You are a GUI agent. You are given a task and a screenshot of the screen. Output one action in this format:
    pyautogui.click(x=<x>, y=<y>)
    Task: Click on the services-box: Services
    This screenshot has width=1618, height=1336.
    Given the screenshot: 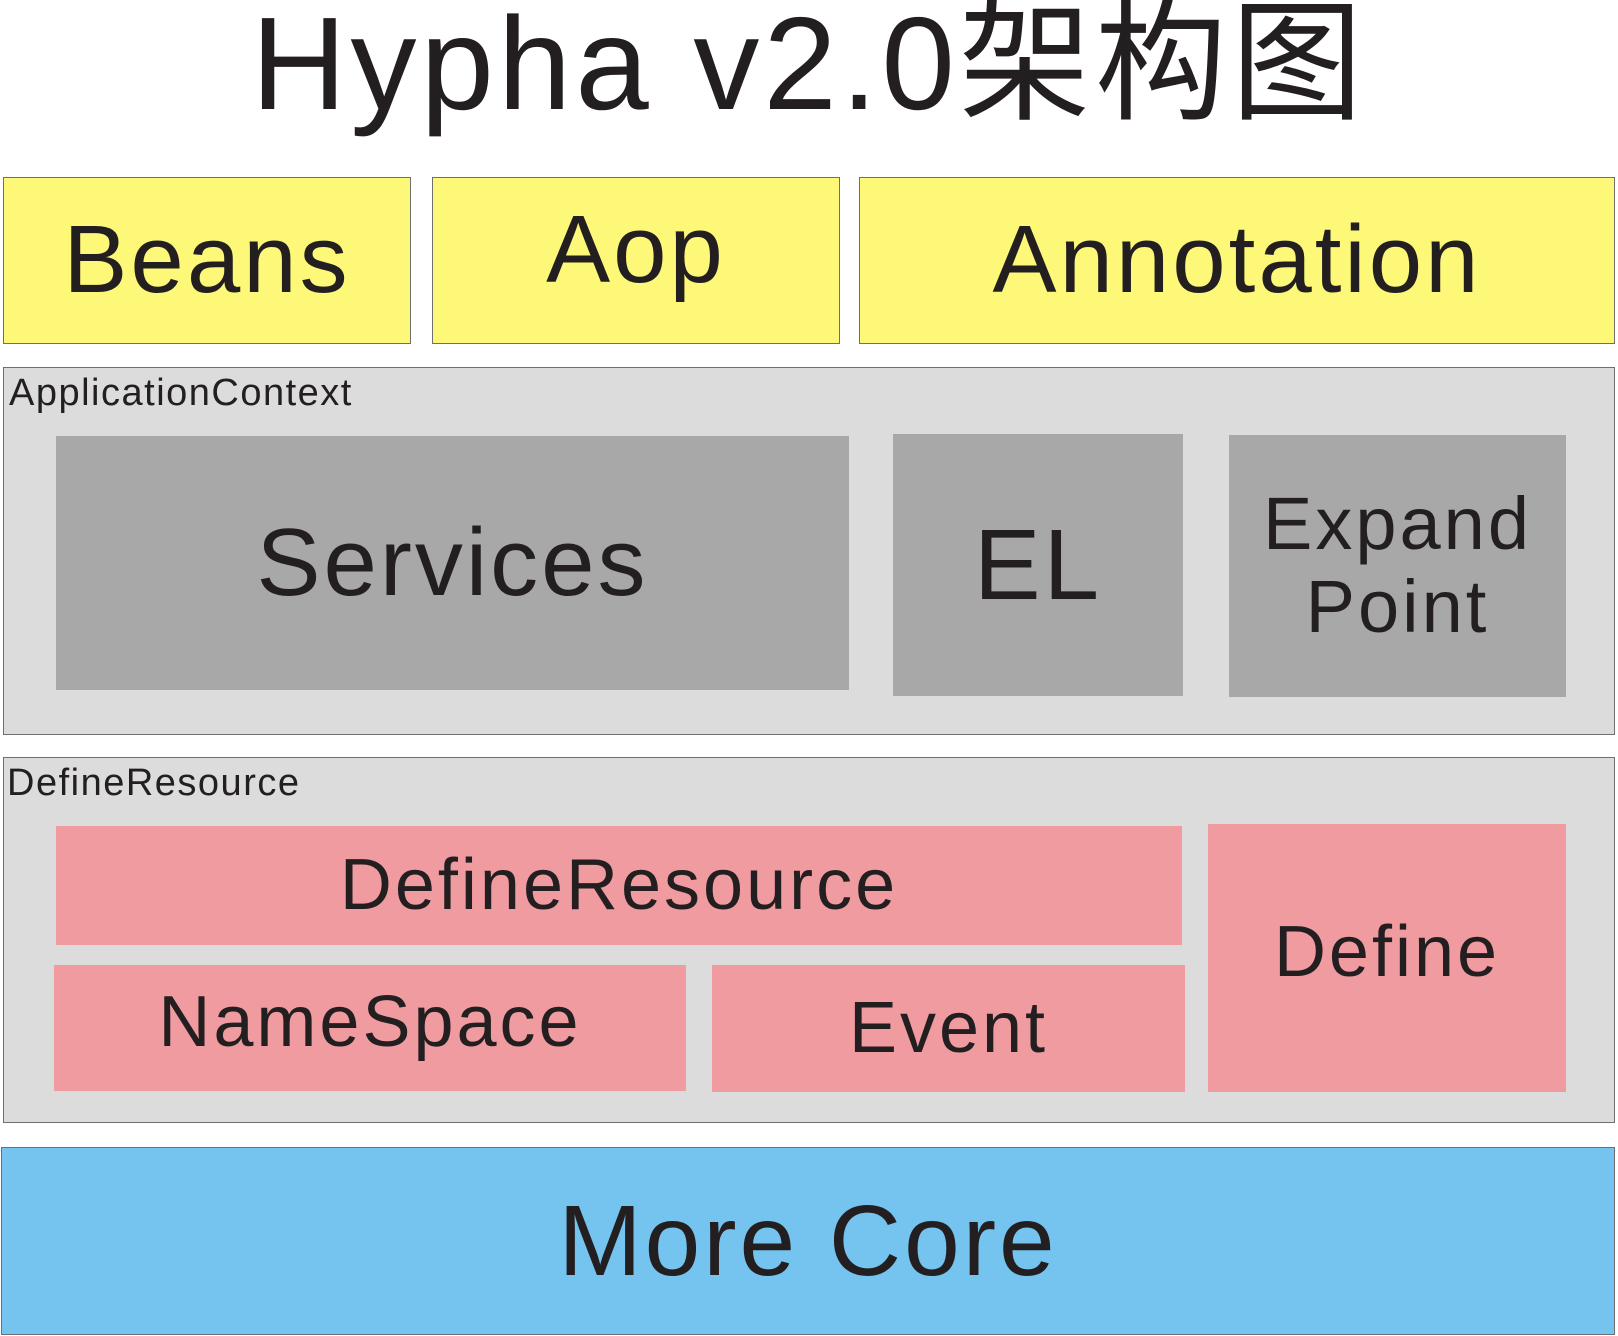 What is the action you would take?
    pyautogui.click(x=452, y=563)
    